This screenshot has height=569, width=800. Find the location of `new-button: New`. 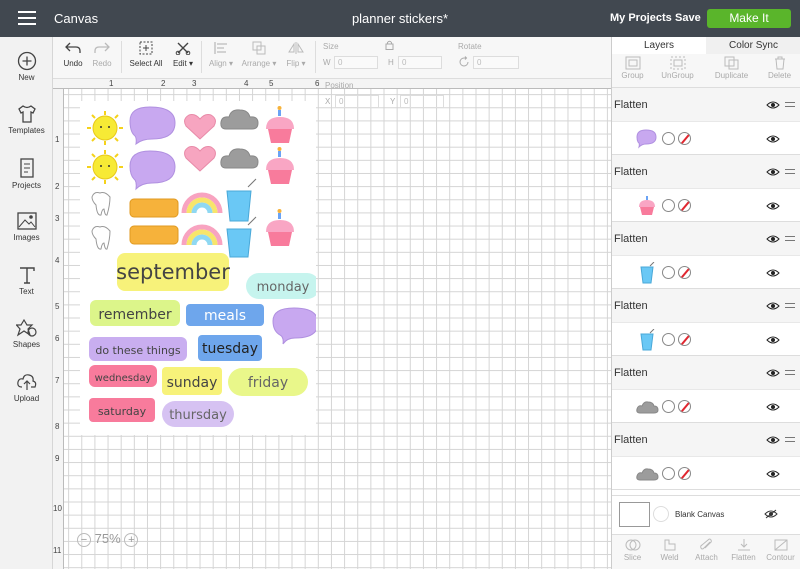

new-button: New is located at coordinates (26, 66).